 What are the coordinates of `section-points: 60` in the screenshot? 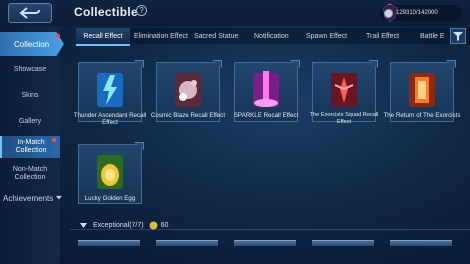 It's located at (164, 225).